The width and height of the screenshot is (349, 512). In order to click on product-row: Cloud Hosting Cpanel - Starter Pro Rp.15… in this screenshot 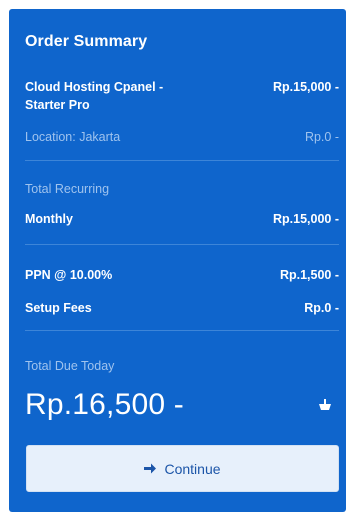, I will do `click(182, 96)`.